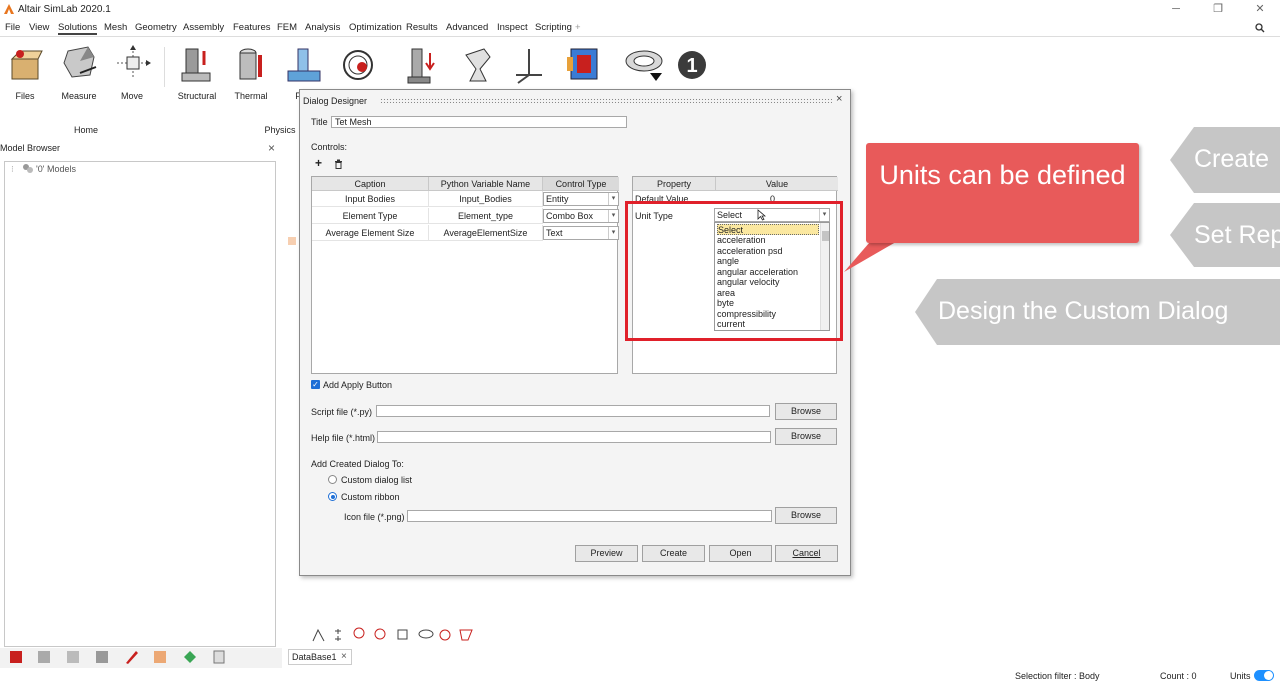 Image resolution: width=1280 pixels, height=685 pixels. Describe the element at coordinates (197, 96) in the screenshot. I see `ribbon-structural-label: Structural` at that location.